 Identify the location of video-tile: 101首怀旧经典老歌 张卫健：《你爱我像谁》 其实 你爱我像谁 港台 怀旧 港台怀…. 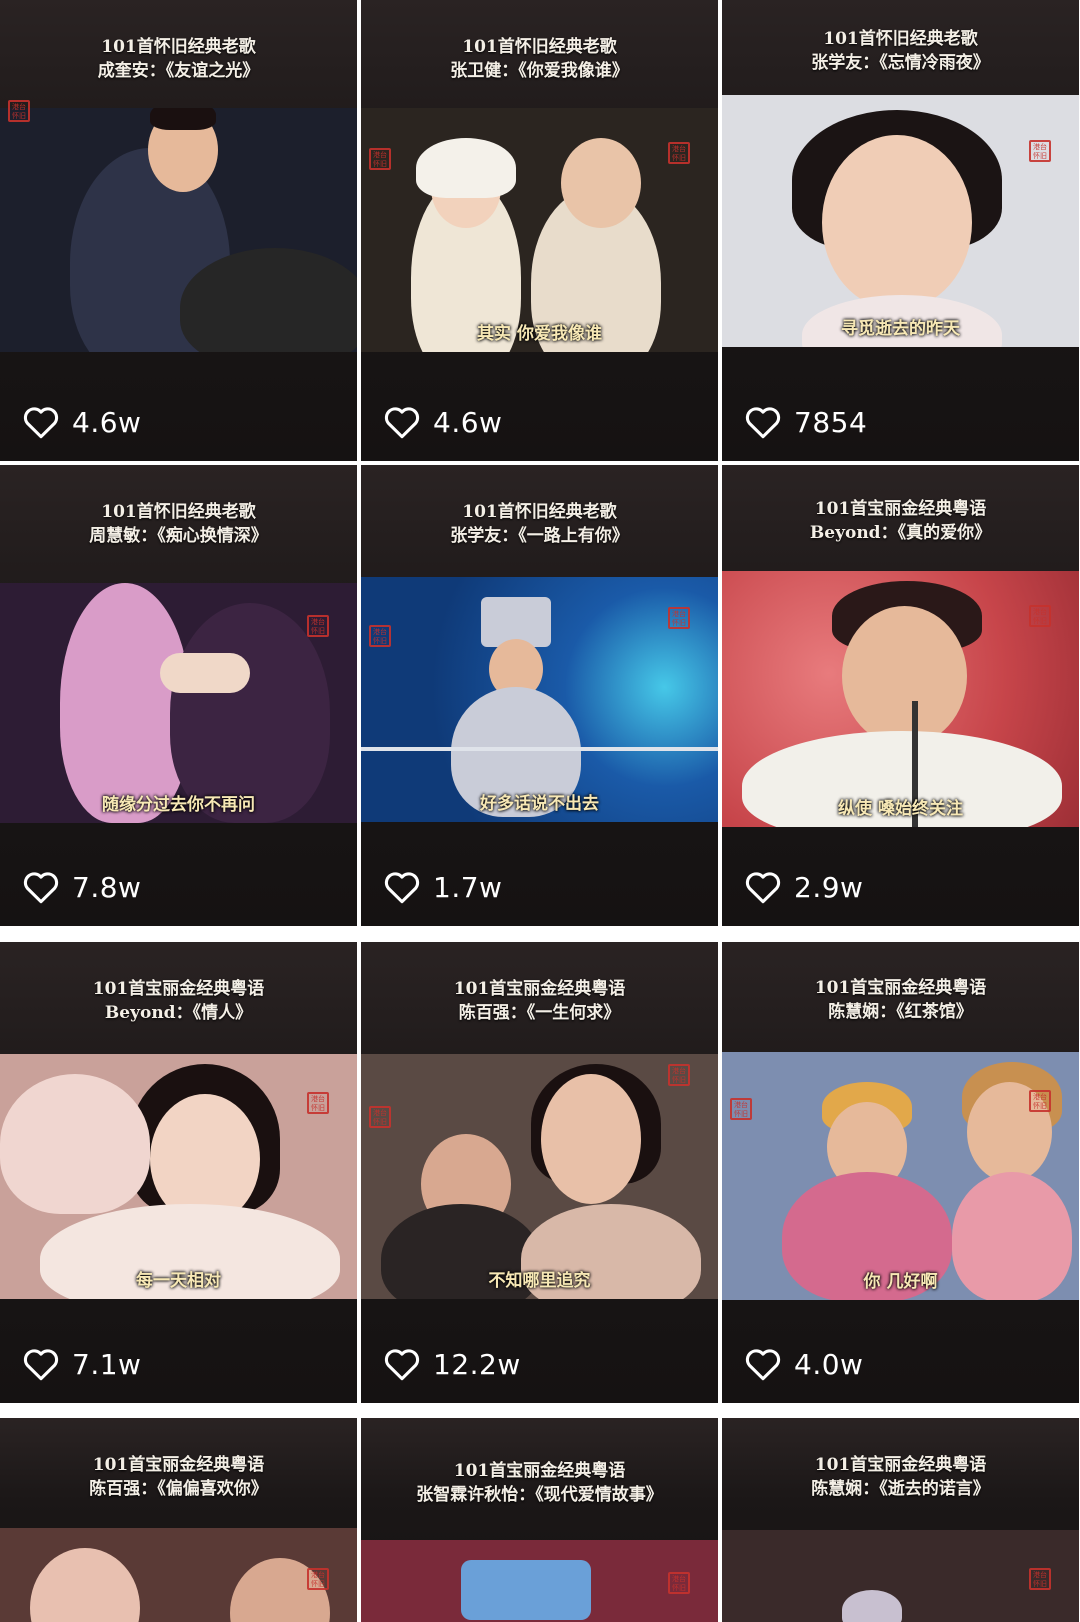
(539, 230).